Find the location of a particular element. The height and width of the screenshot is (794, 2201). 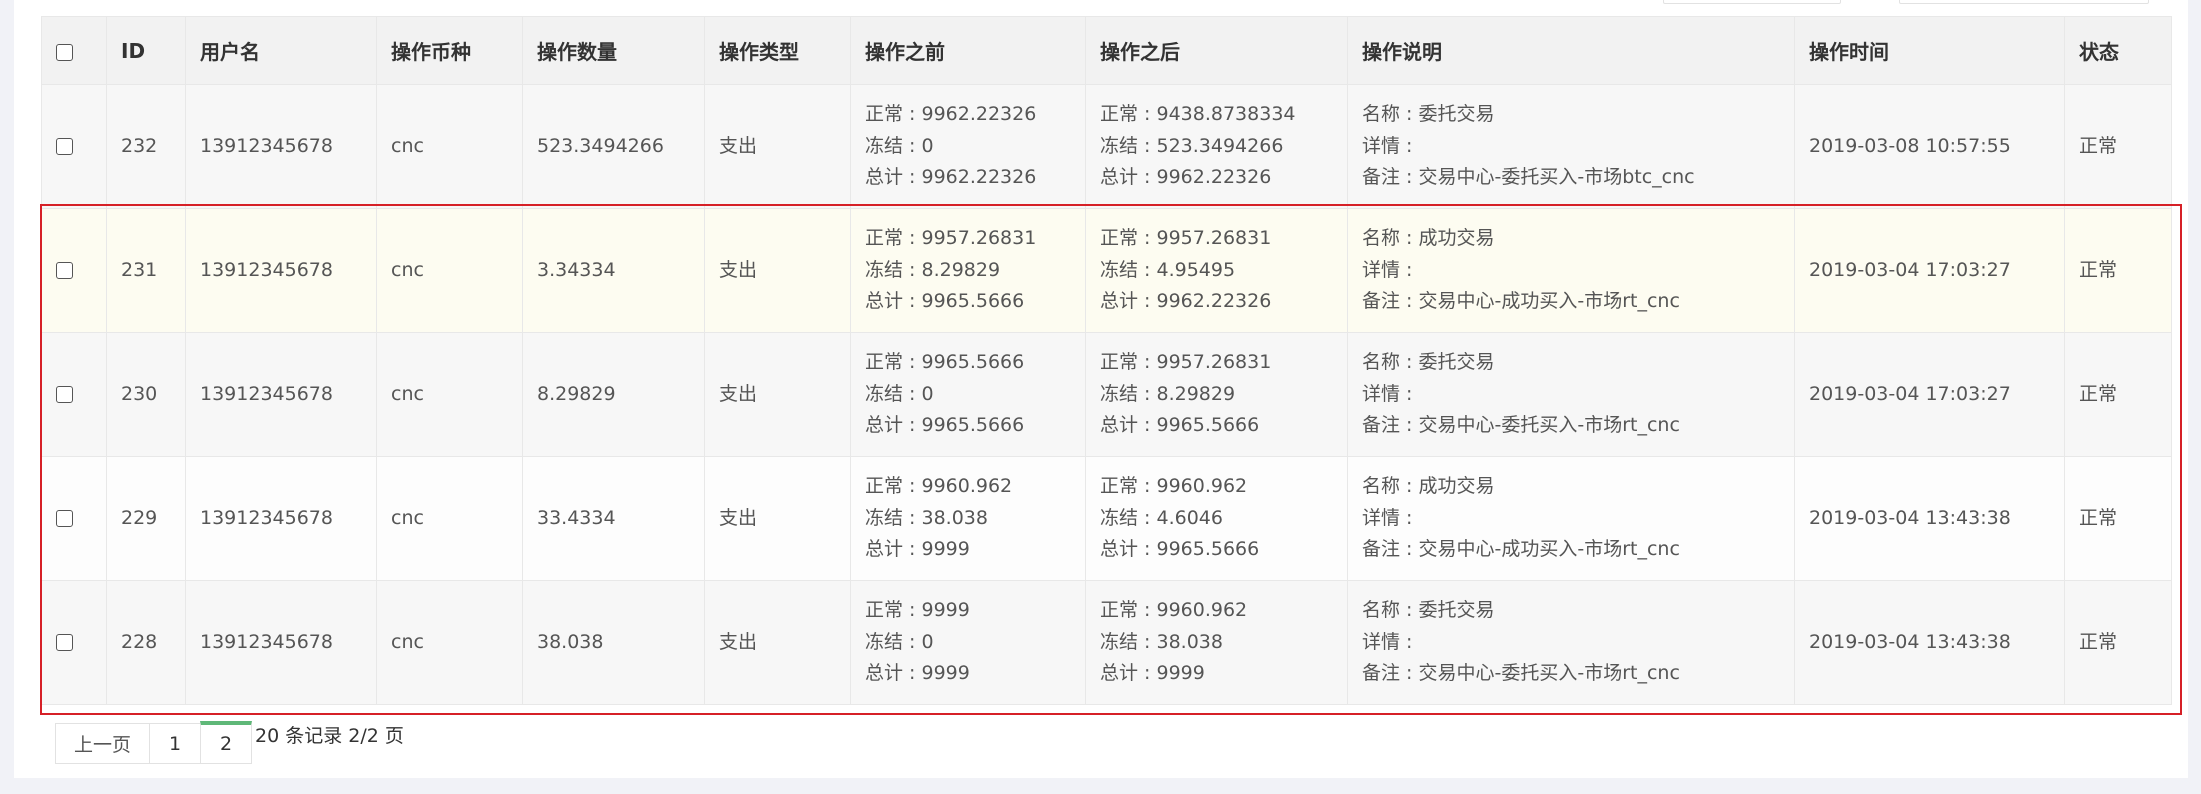

before-total: 总计 : 9962.22326 is located at coordinates (951, 177).